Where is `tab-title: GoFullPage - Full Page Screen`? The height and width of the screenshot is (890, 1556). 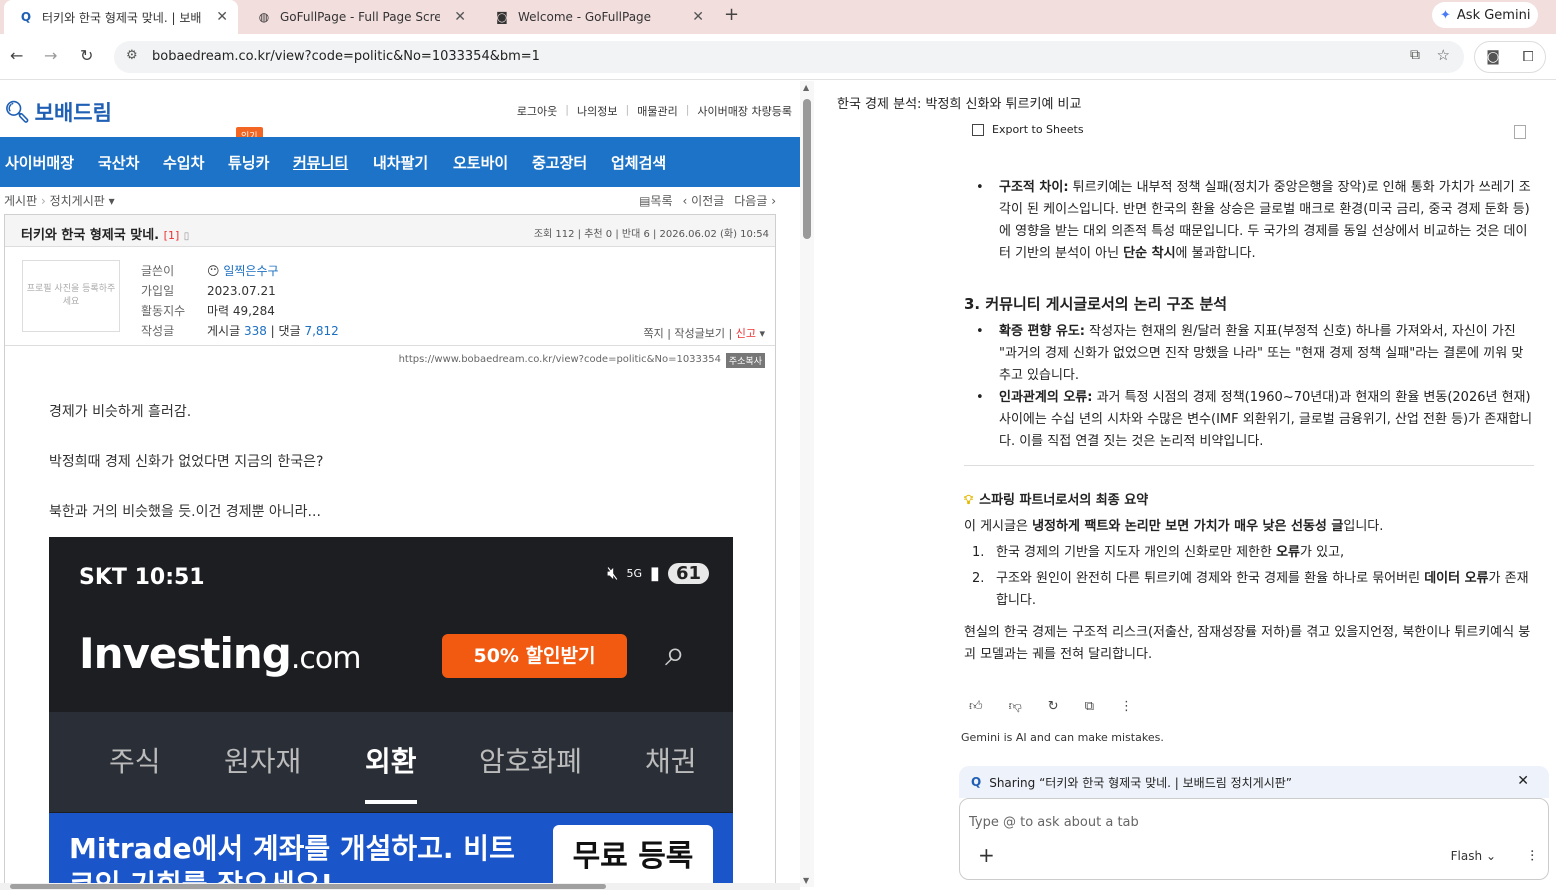
tab-title: GoFullPage - Full Page Screen is located at coordinates (360, 17).